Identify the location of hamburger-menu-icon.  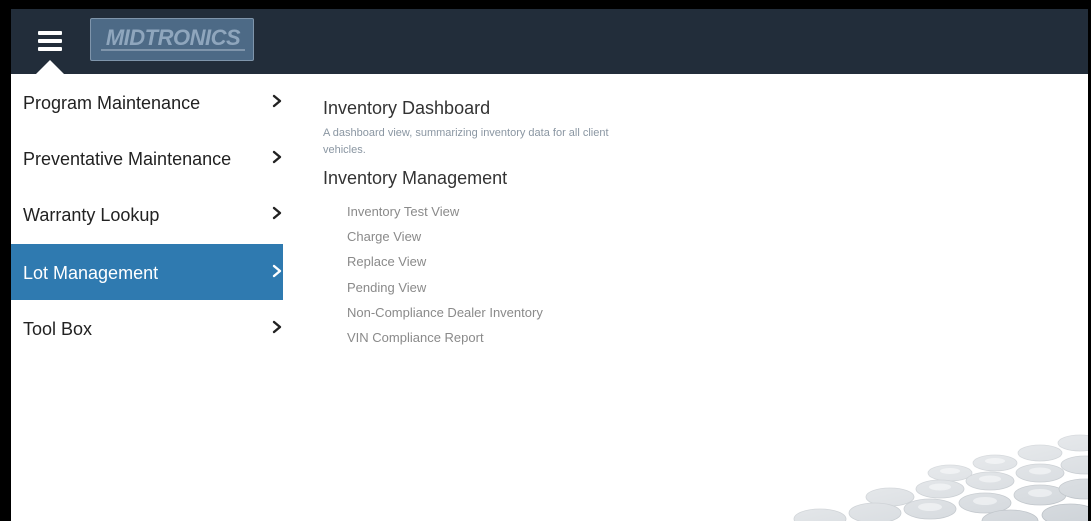
(50, 41).